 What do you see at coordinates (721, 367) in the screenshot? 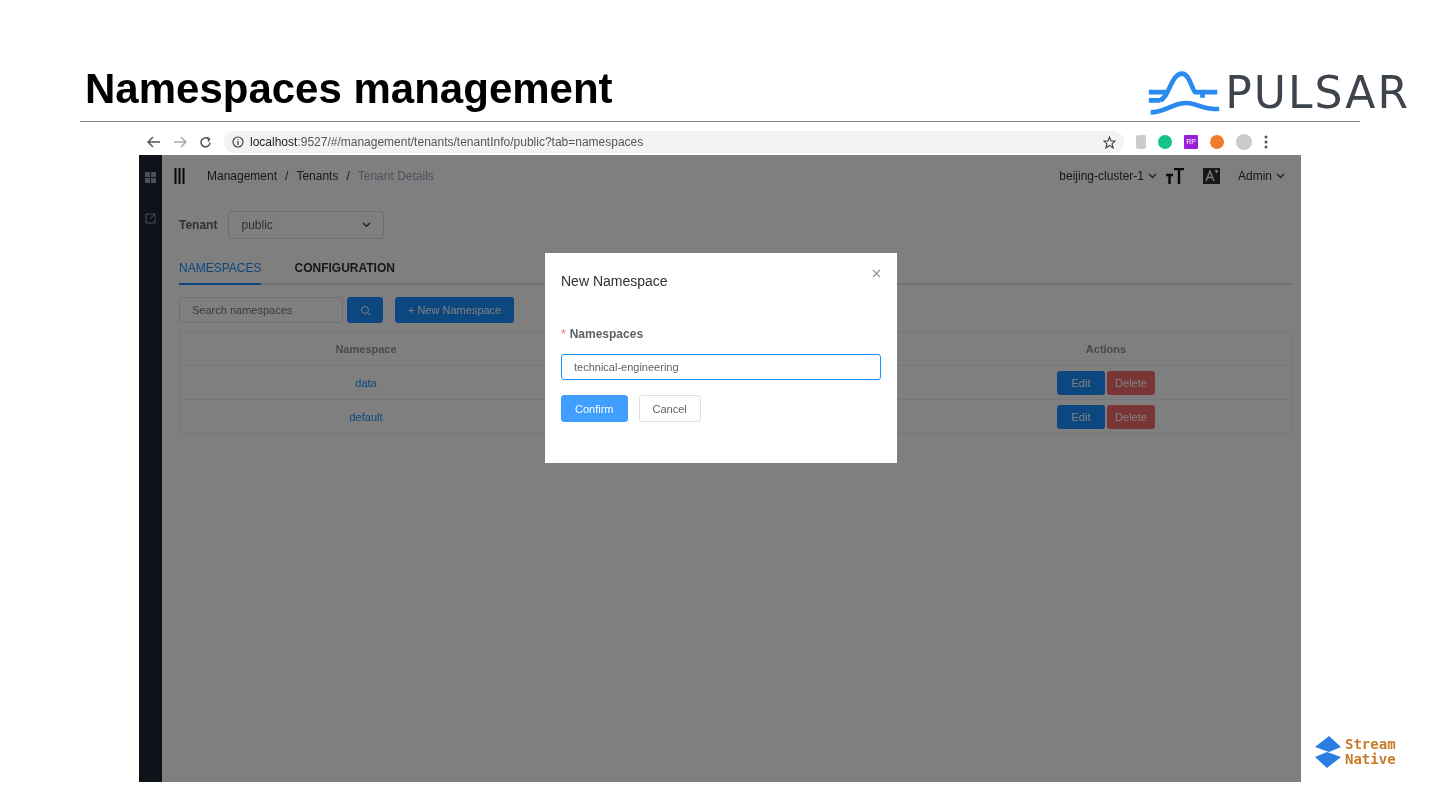
I see `namespace-input: technical-engineering` at bounding box center [721, 367].